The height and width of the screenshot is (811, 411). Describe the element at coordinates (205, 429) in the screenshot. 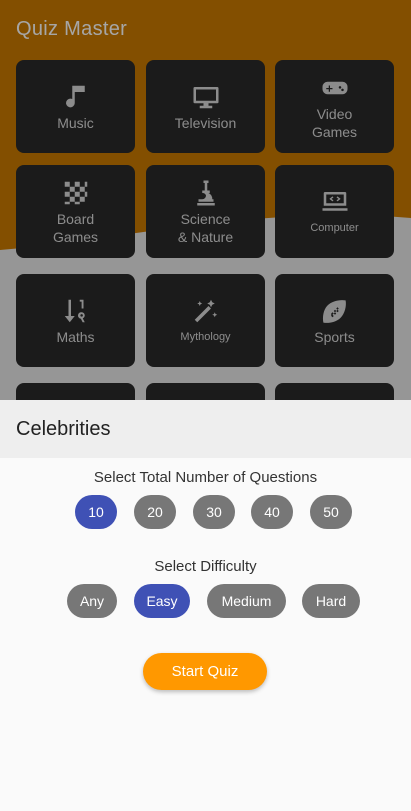

I see `sheet-header: Celebrities` at that location.